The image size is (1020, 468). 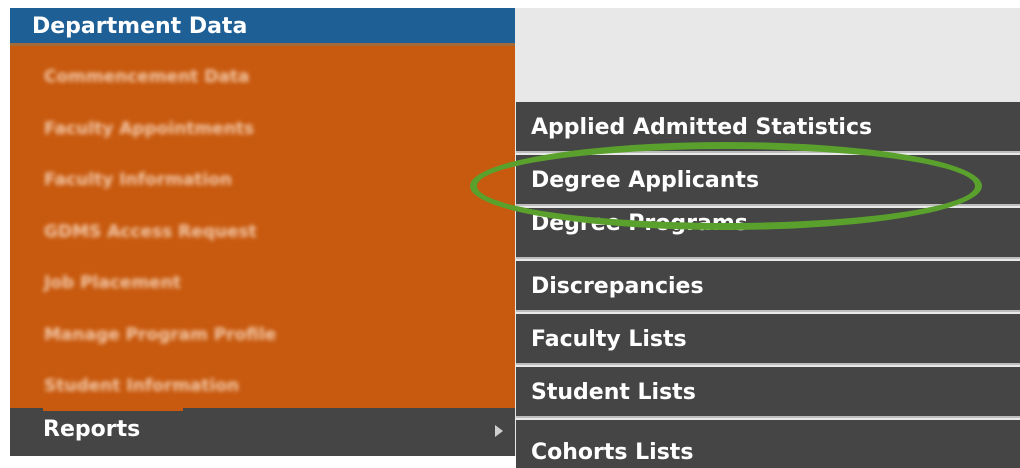 I want to click on menu-item-student-information: Student Information, so click(x=141, y=386).